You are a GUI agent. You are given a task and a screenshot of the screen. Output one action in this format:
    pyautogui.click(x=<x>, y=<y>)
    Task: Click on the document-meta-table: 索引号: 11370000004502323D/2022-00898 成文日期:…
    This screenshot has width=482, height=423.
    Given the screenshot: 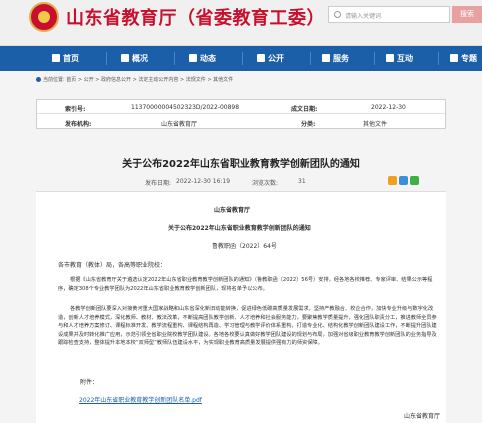 What is the action you would take?
    pyautogui.click(x=241, y=114)
    